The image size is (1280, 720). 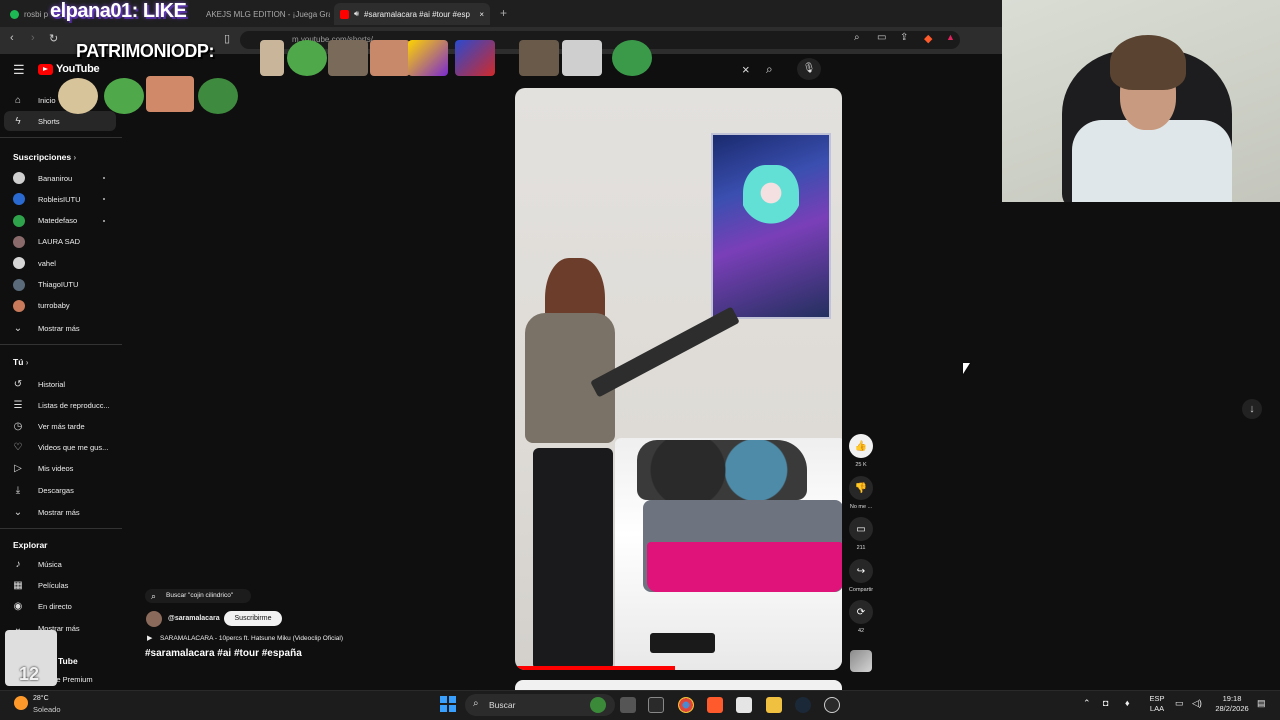 I want to click on cat-emote-icon, so click(x=539, y=58).